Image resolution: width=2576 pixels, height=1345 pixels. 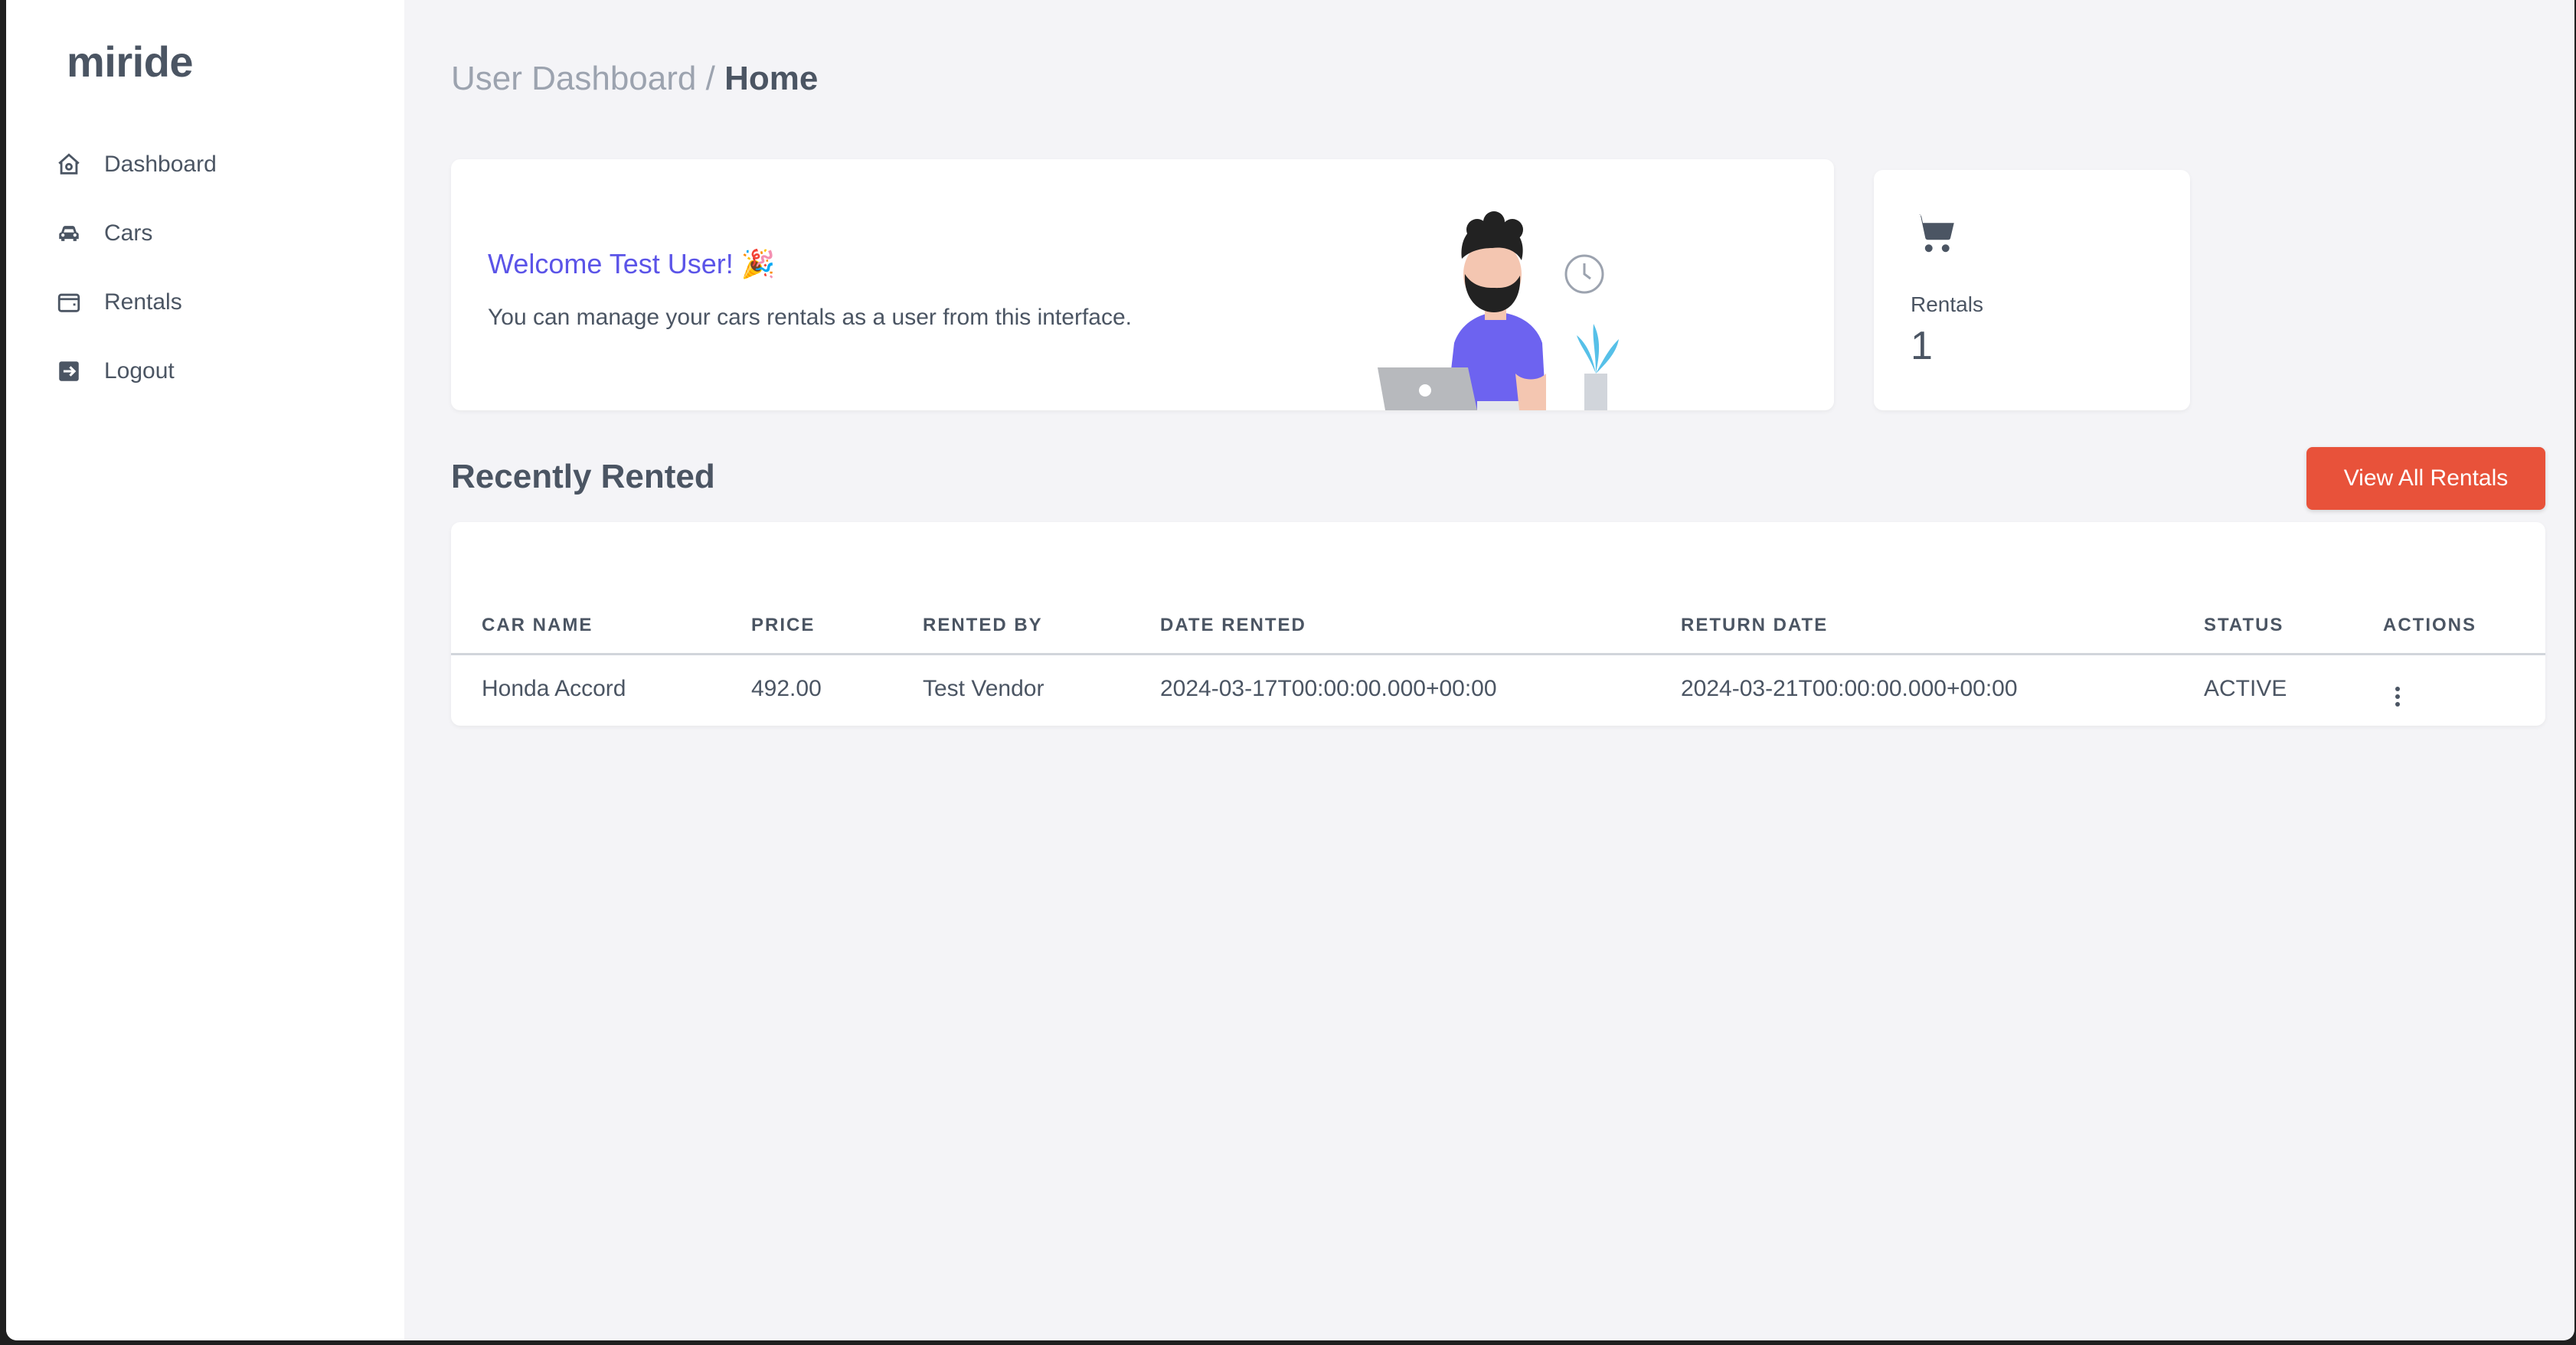 What do you see at coordinates (786, 688) in the screenshot?
I see `cell-price: 492.00` at bounding box center [786, 688].